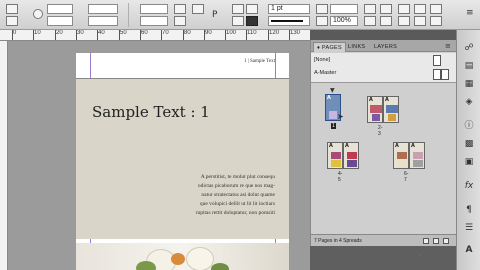  I want to click on panel-tabs: ♦ PAGES LINKS LAYERS ≡, so click(384, 46).